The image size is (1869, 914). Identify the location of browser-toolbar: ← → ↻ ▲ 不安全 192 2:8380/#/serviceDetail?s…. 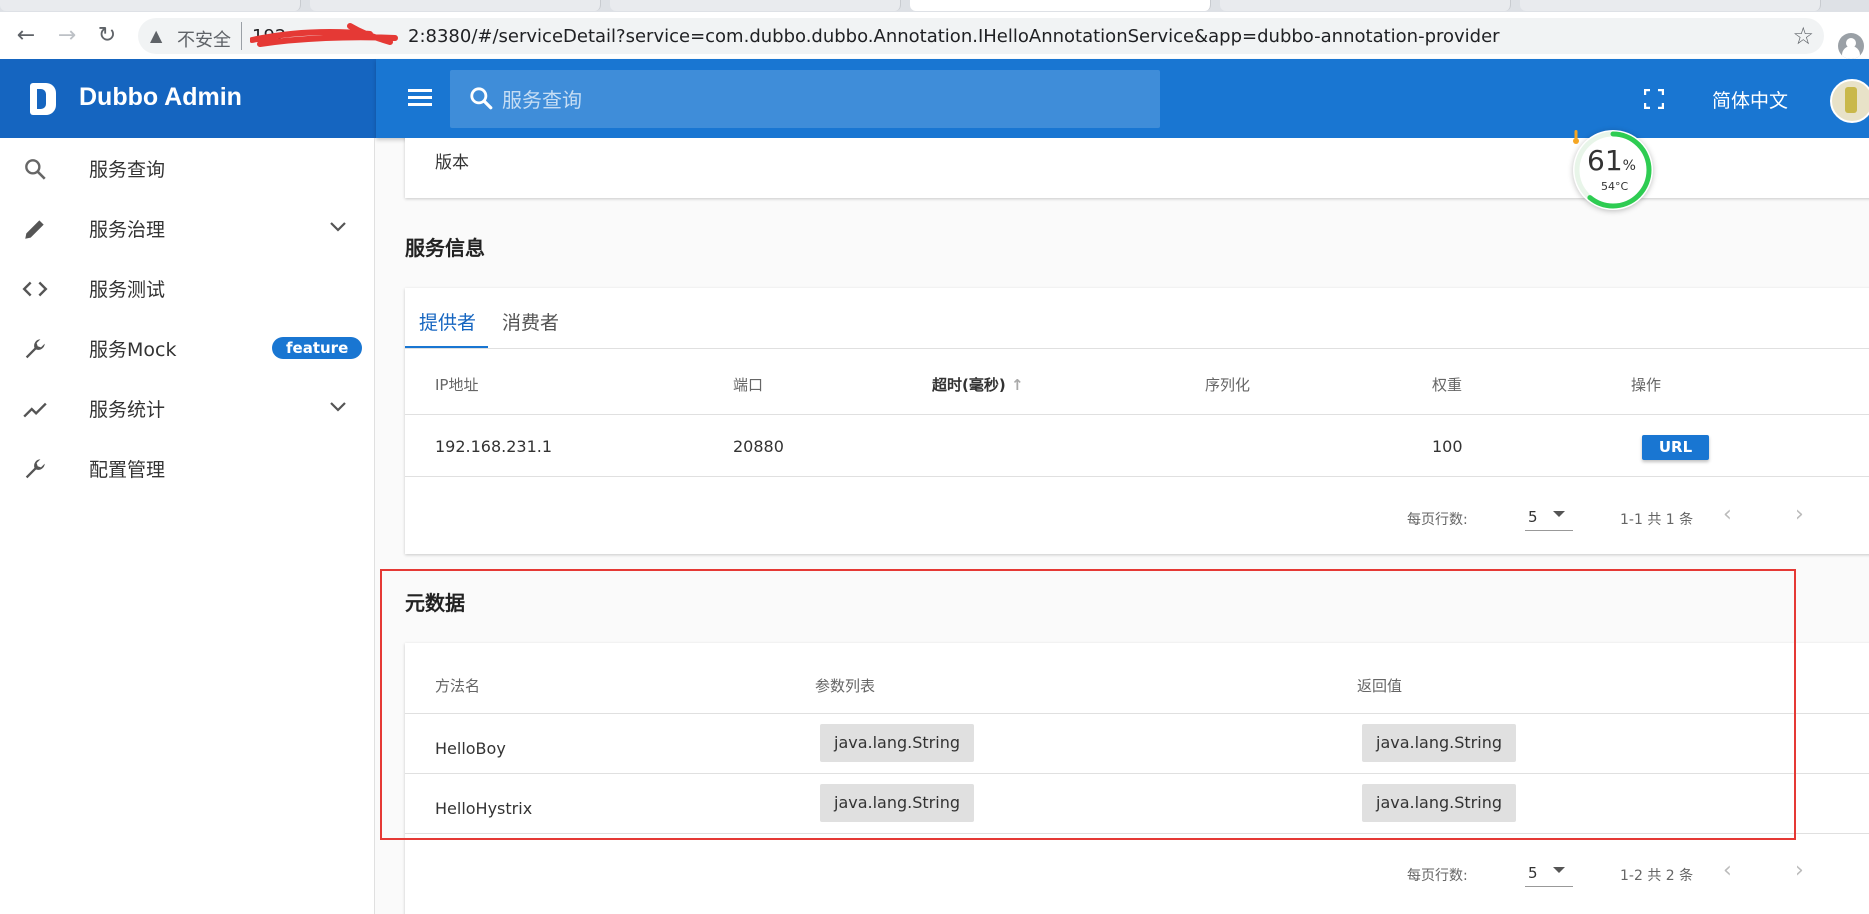
(934, 36).